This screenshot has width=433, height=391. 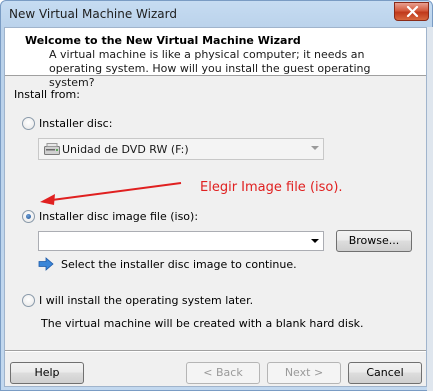 What do you see at coordinates (111, 193) in the screenshot?
I see `annotation-arrow` at bounding box center [111, 193].